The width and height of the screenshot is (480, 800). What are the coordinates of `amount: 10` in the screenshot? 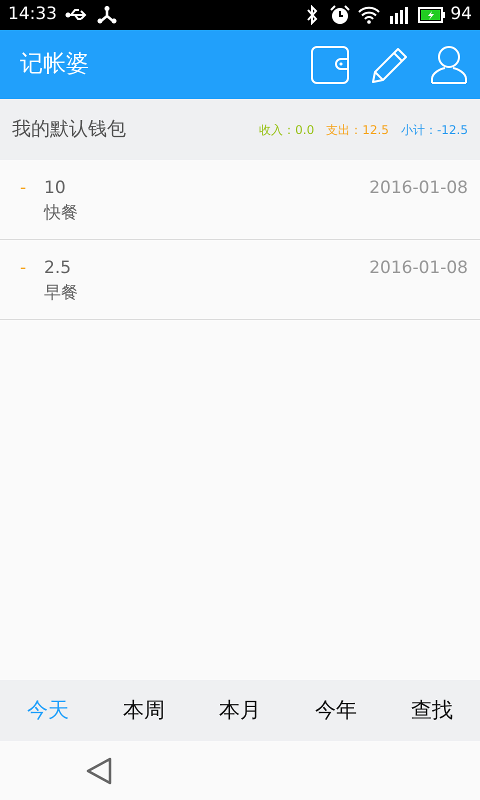 It's located at (55, 188).